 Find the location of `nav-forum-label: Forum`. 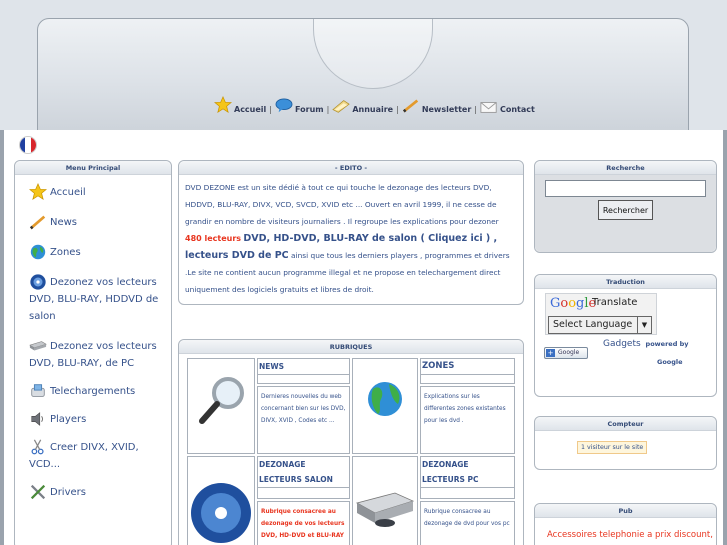

nav-forum-label: Forum is located at coordinates (309, 109).